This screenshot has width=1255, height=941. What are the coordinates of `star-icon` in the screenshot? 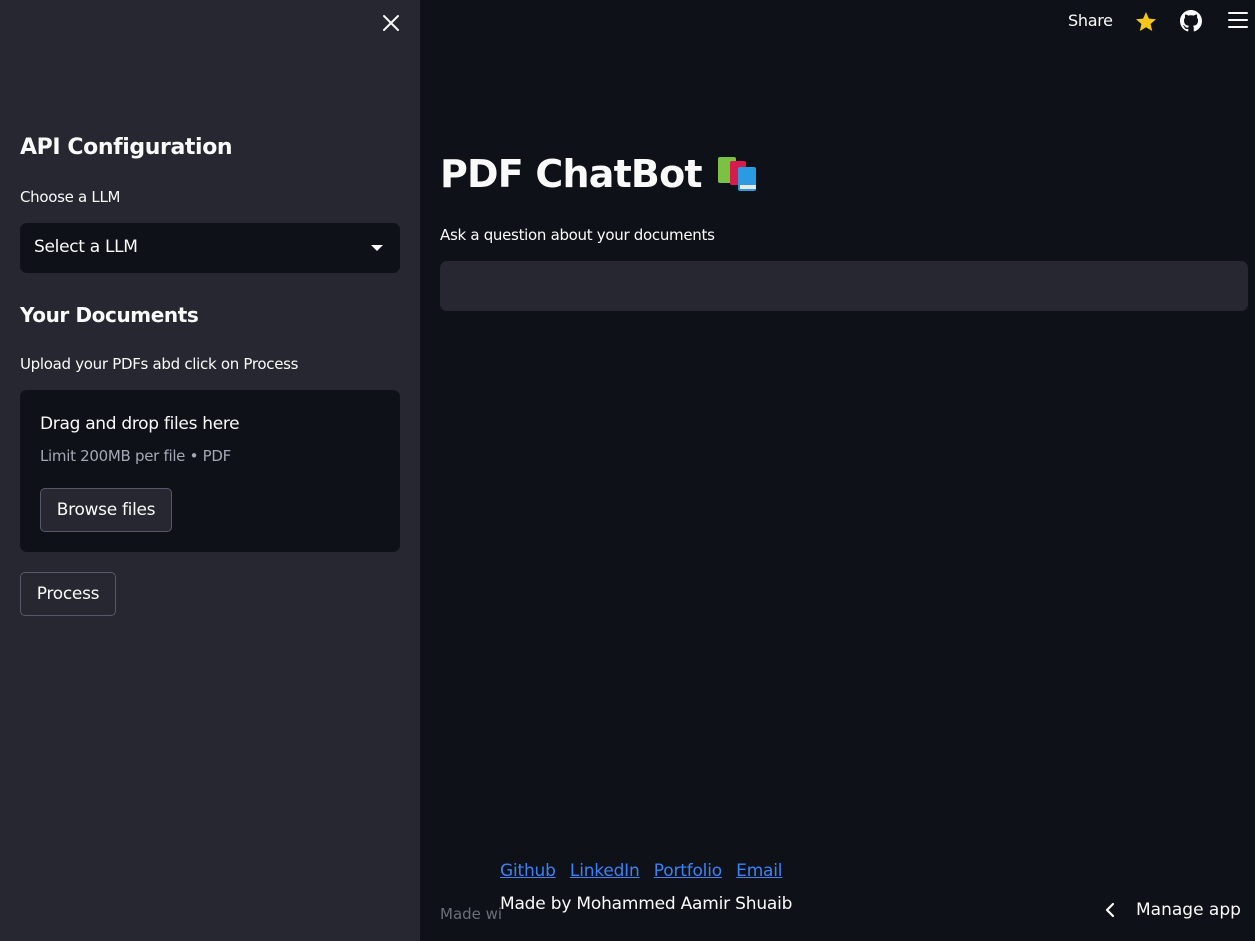 It's located at (1146, 22).